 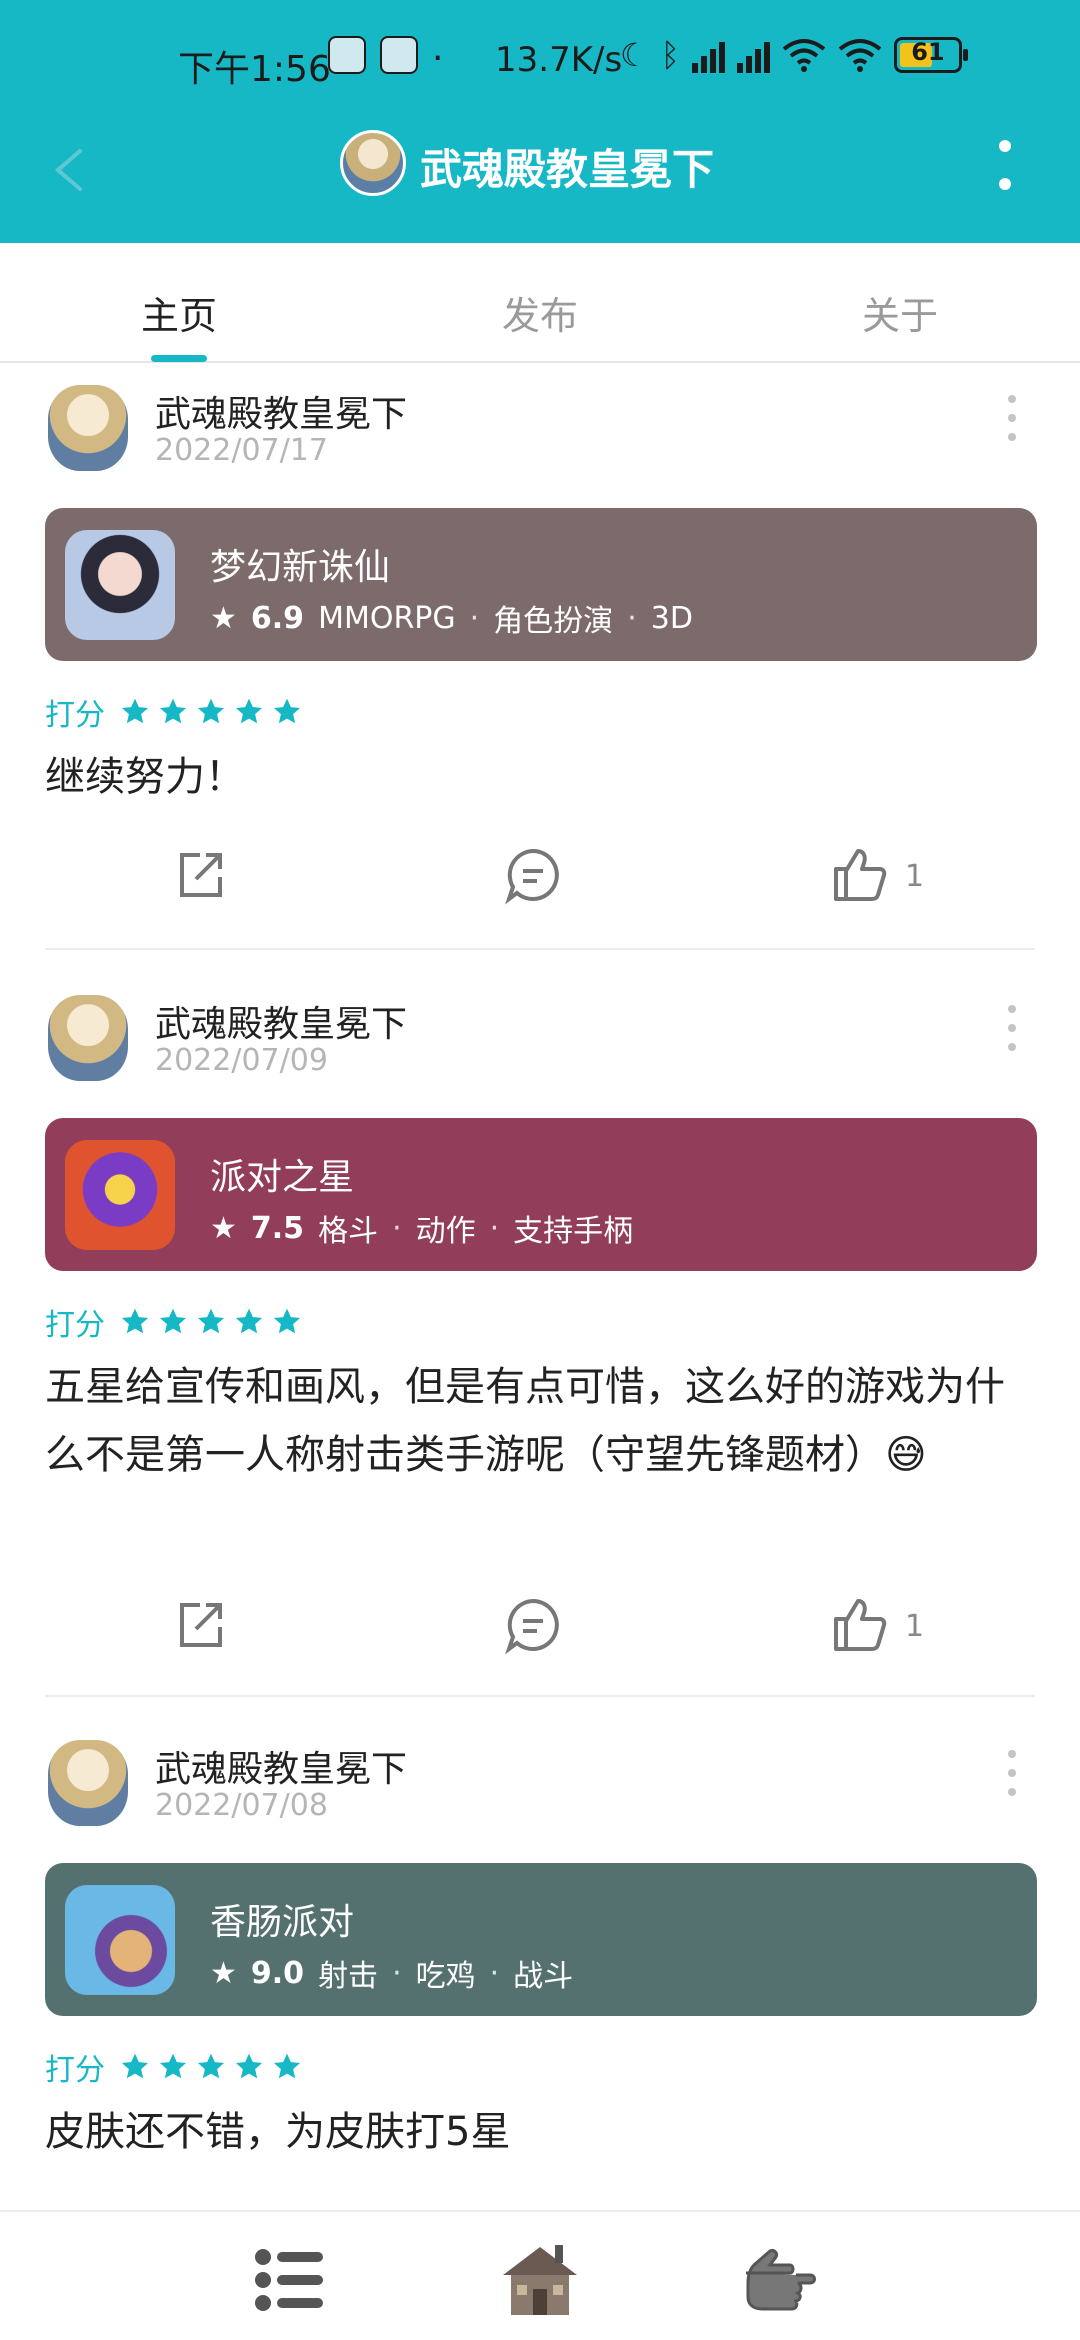 What do you see at coordinates (540, 949) in the screenshot?
I see `post-divider` at bounding box center [540, 949].